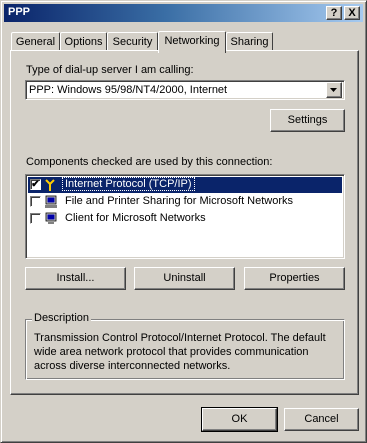 The width and height of the screenshot is (367, 443). I want to click on cancel-button: Cancel, so click(321, 419).